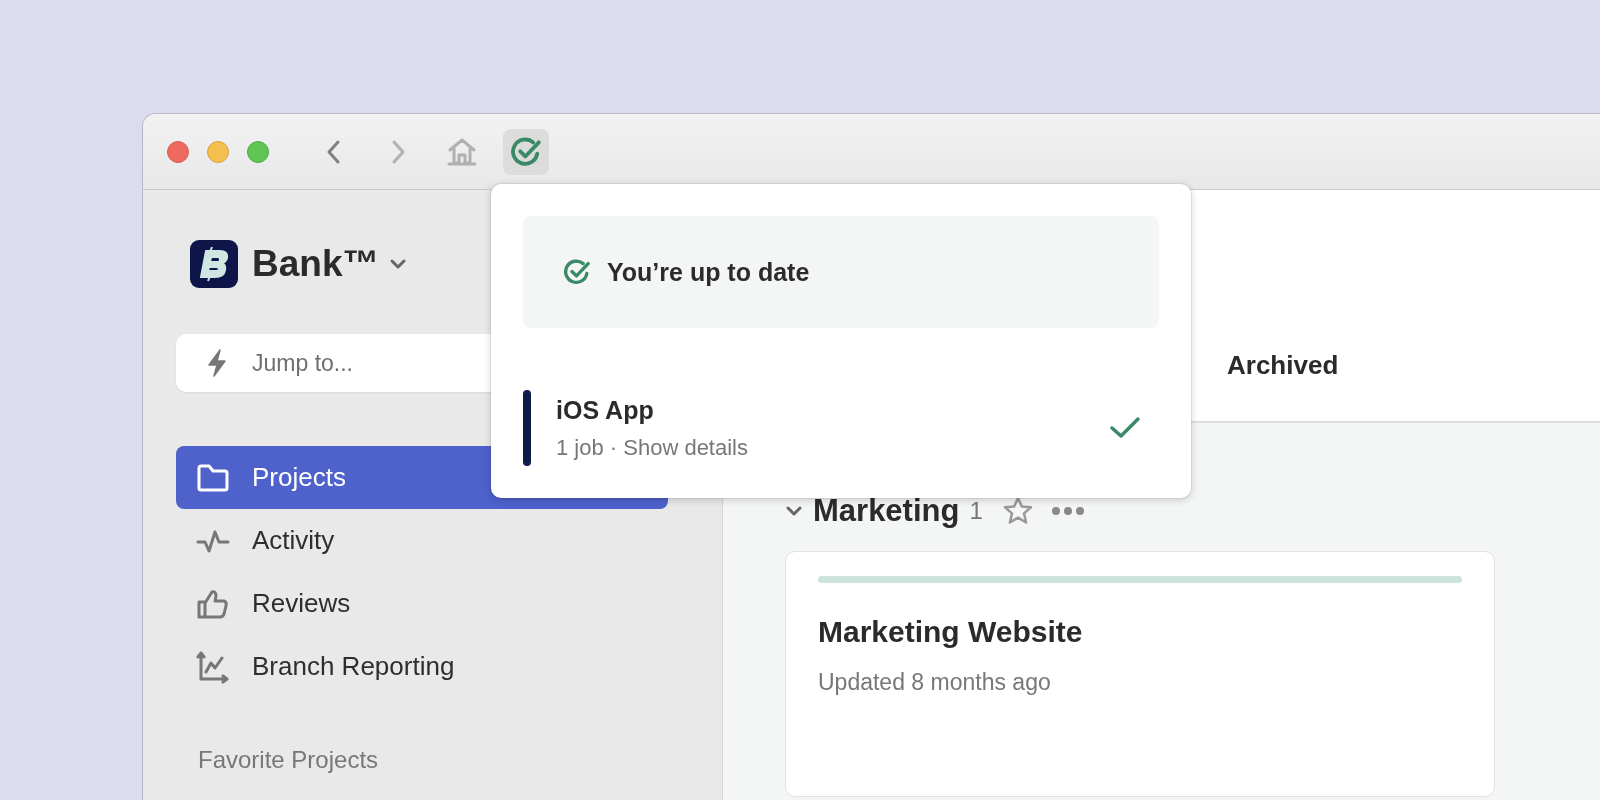  I want to click on star-icon, so click(1017, 511).